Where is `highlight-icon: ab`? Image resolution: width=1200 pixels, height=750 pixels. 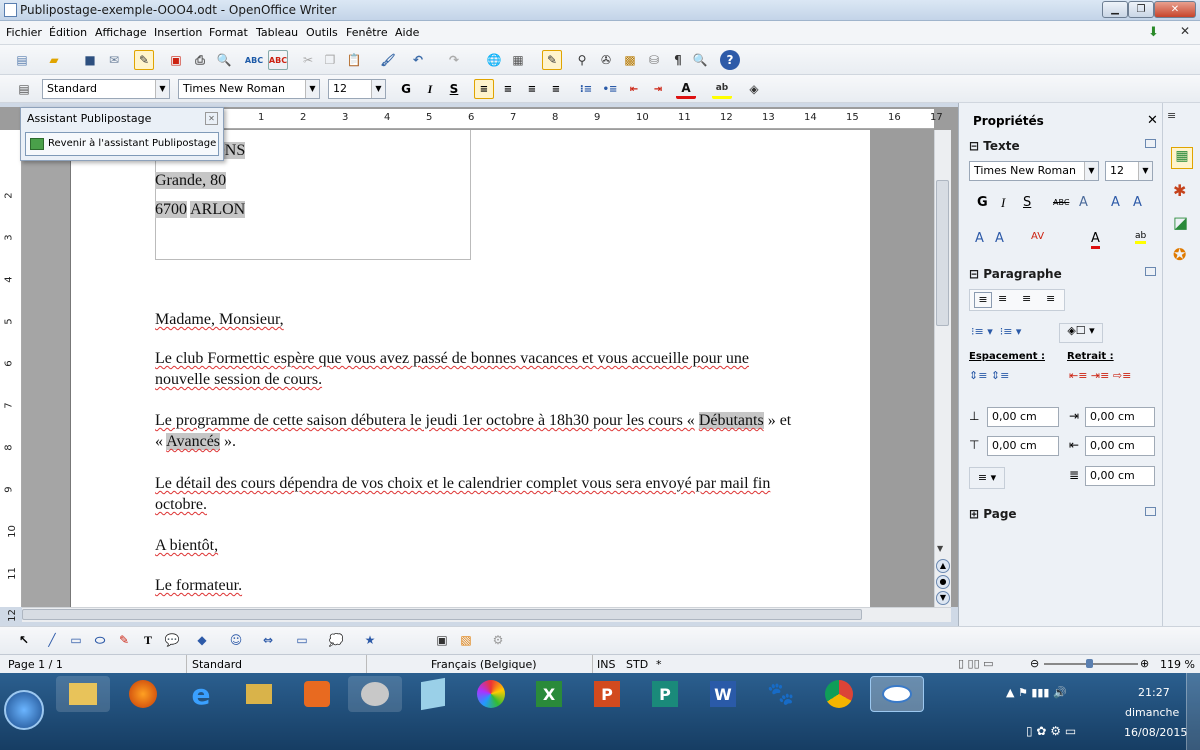
highlight-icon: ab is located at coordinates (722, 89).